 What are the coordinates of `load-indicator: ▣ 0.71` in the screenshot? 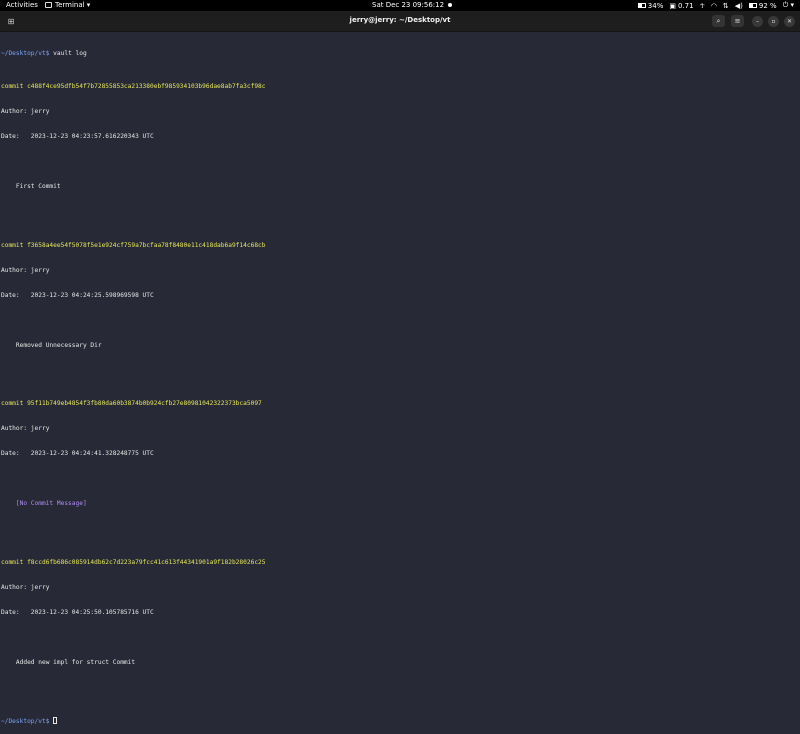 It's located at (681, 6).